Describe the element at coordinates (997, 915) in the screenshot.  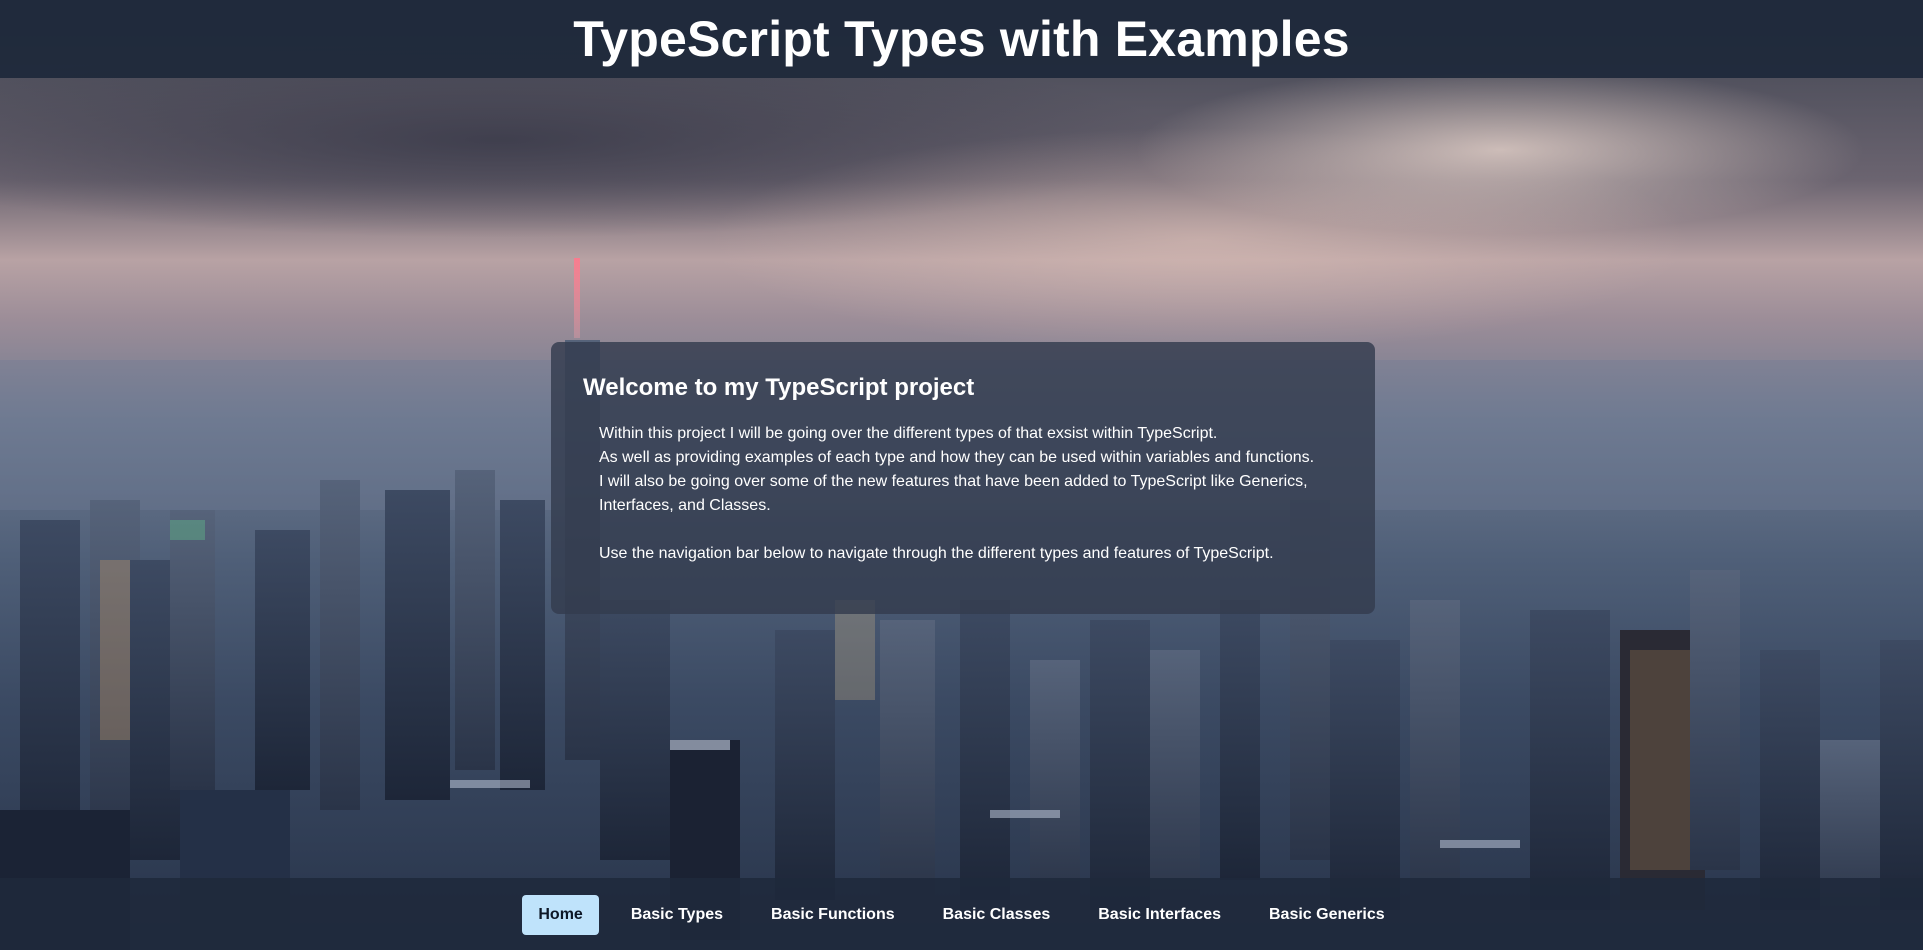
I see `nav-item-basic-classes: Basic Classes` at that location.